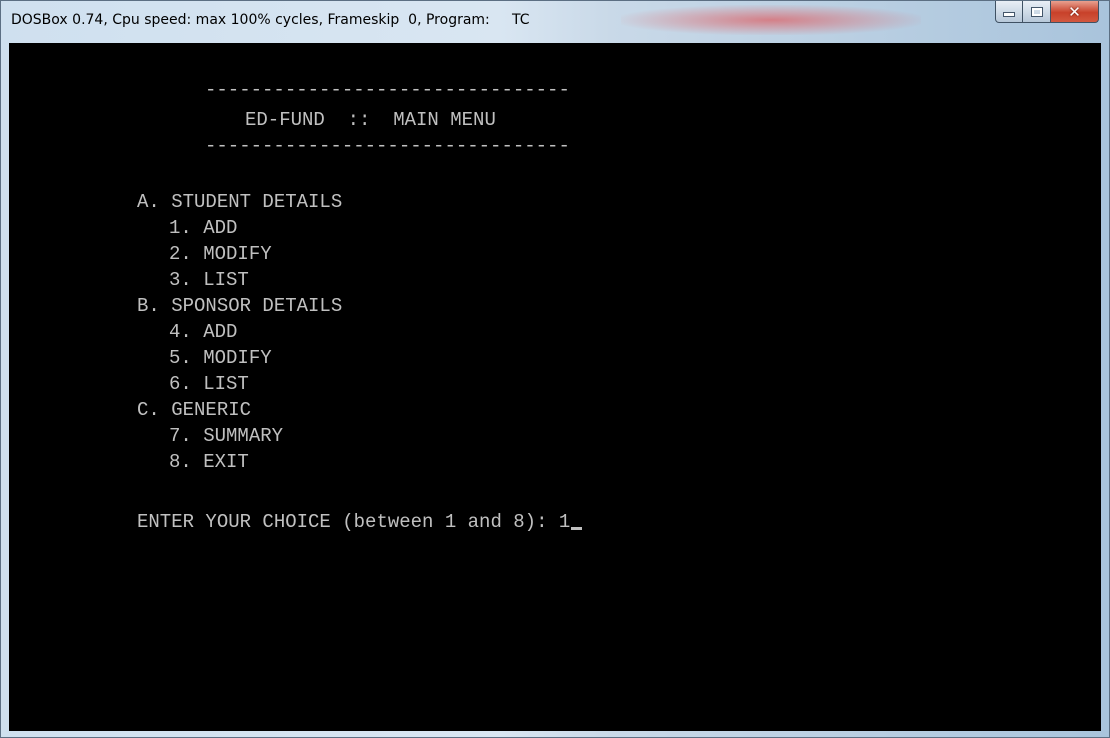  I want to click on maximize-icon, so click(1036, 11).